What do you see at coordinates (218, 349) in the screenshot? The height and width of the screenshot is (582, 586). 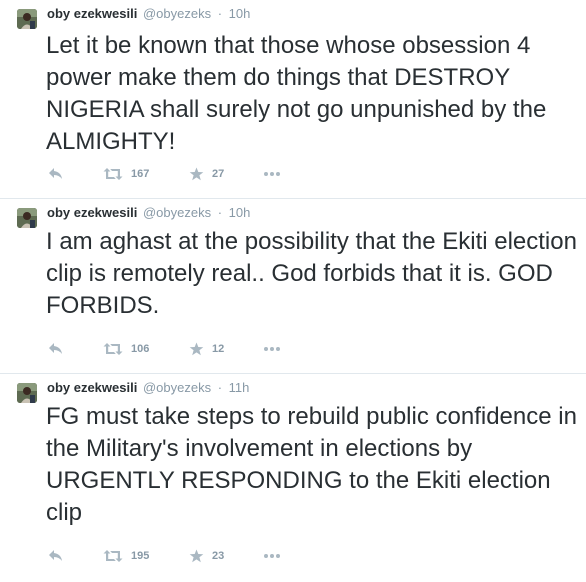 I see `favorite-count: 12` at bounding box center [218, 349].